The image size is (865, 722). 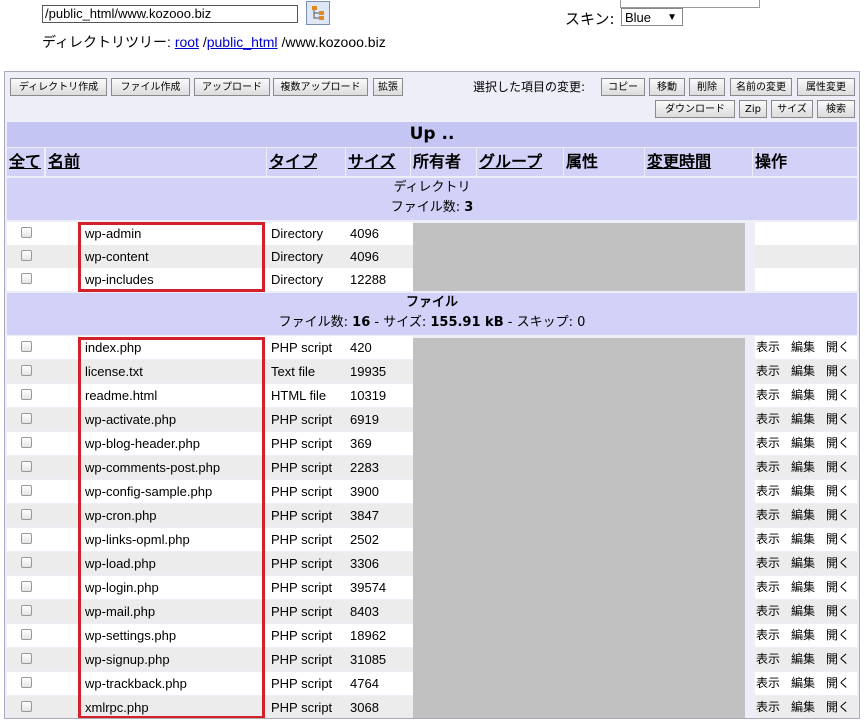 I want to click on multi-upload-button: 複数アップロード, so click(x=320, y=87).